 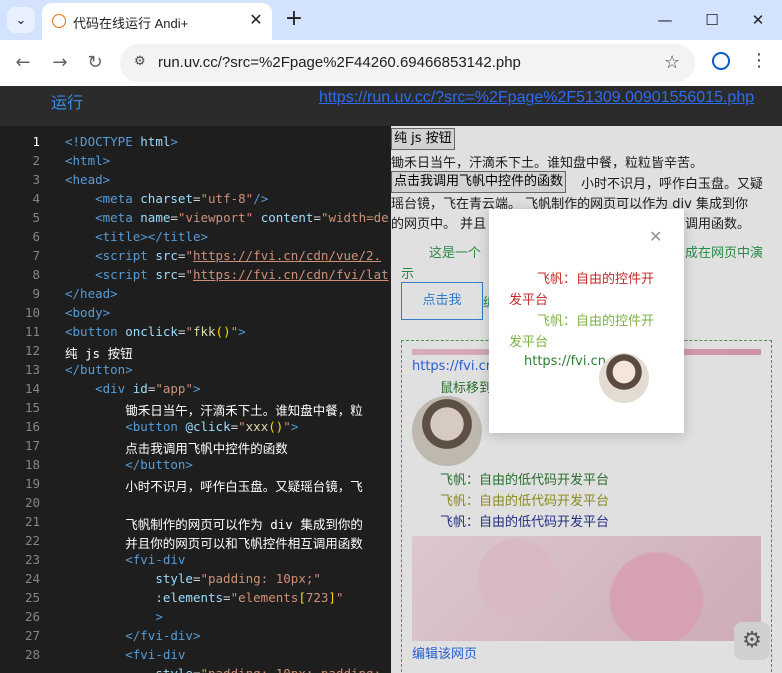 What do you see at coordinates (32, 502) in the screenshot?
I see `line-number: 20` at bounding box center [32, 502].